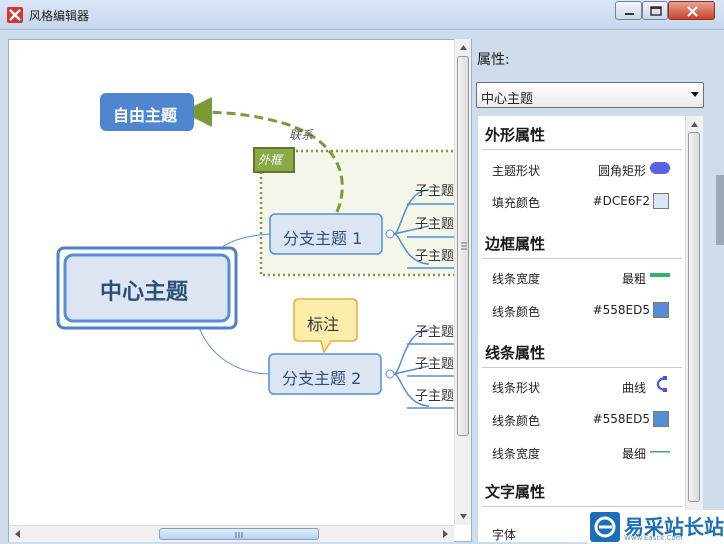  I want to click on close-icon, so click(692, 11).